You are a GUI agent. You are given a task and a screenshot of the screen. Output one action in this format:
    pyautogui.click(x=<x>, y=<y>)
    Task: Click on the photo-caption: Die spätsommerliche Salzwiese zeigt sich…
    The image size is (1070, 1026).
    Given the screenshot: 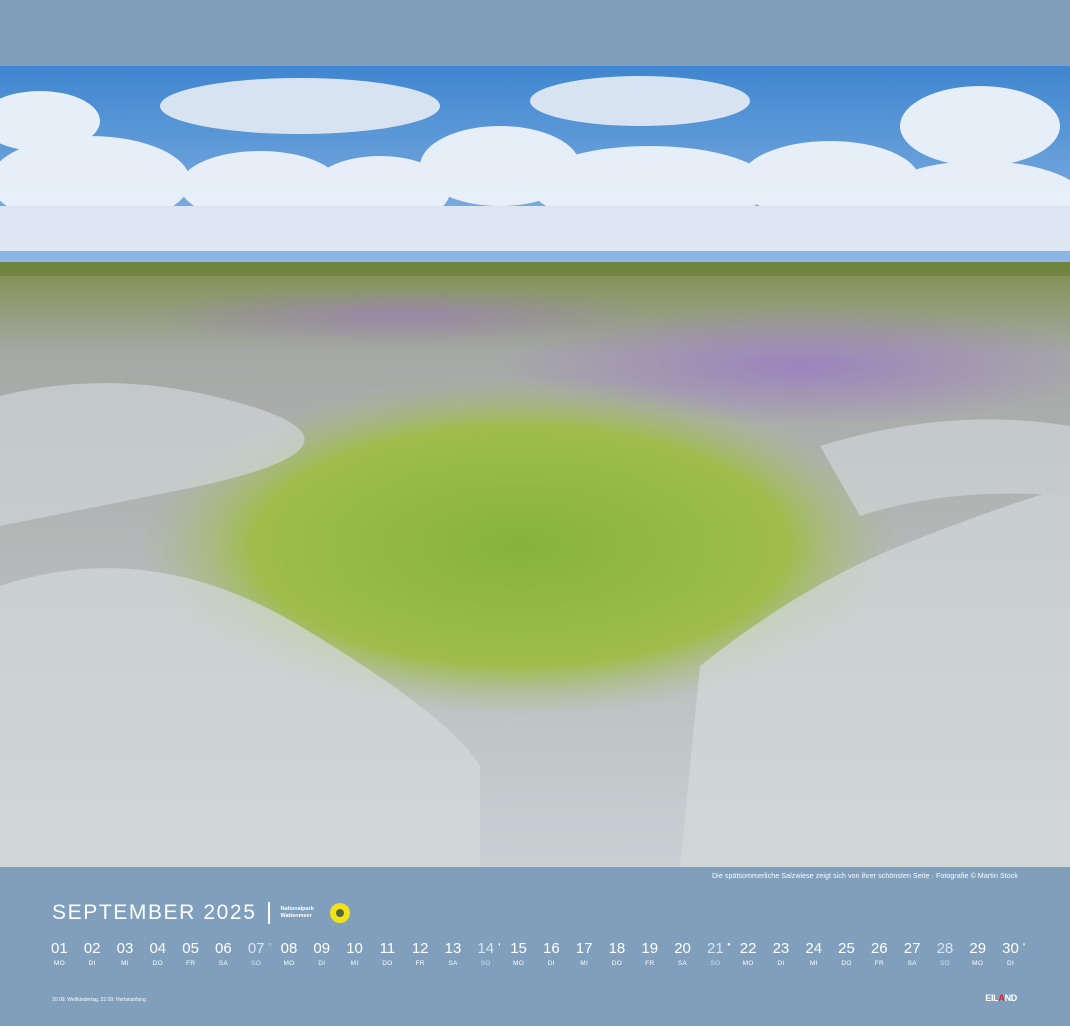 What is the action you would take?
    pyautogui.click(x=865, y=876)
    